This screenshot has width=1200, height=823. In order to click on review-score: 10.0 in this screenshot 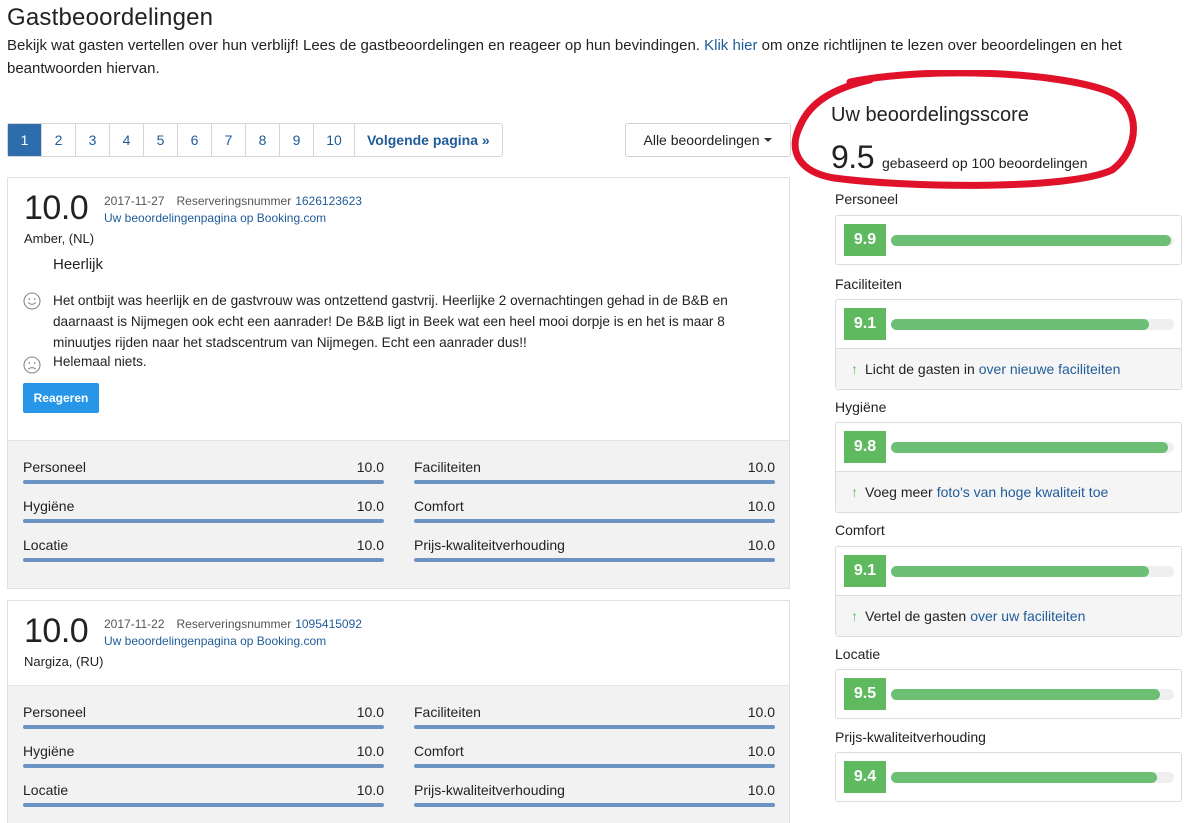, I will do `click(56, 631)`.